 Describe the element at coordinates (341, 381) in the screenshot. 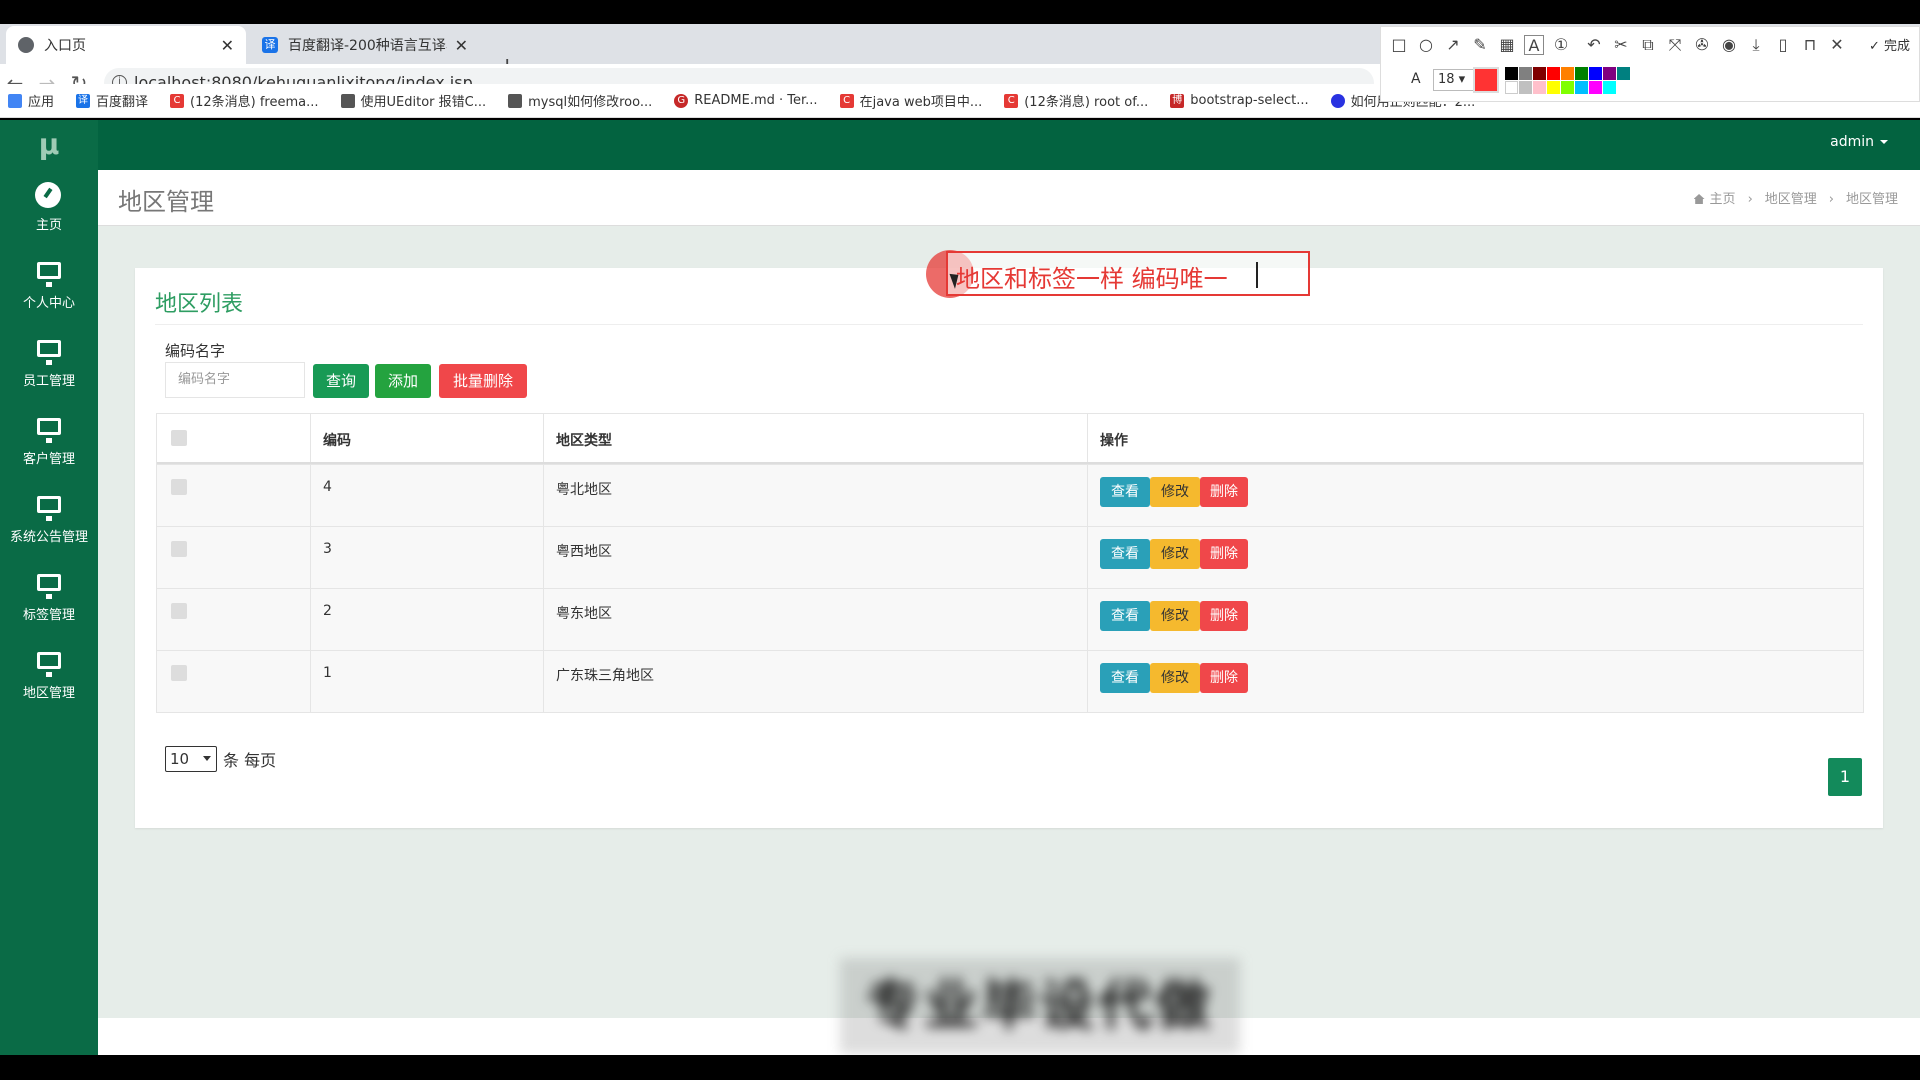

I see `query-button: 查询` at that location.